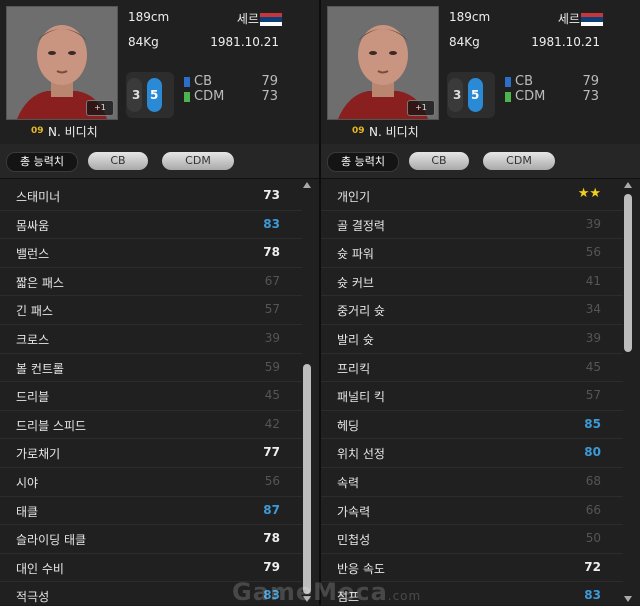  Describe the element at coordinates (271, 538) in the screenshot. I see `stat-value: 78` at that location.